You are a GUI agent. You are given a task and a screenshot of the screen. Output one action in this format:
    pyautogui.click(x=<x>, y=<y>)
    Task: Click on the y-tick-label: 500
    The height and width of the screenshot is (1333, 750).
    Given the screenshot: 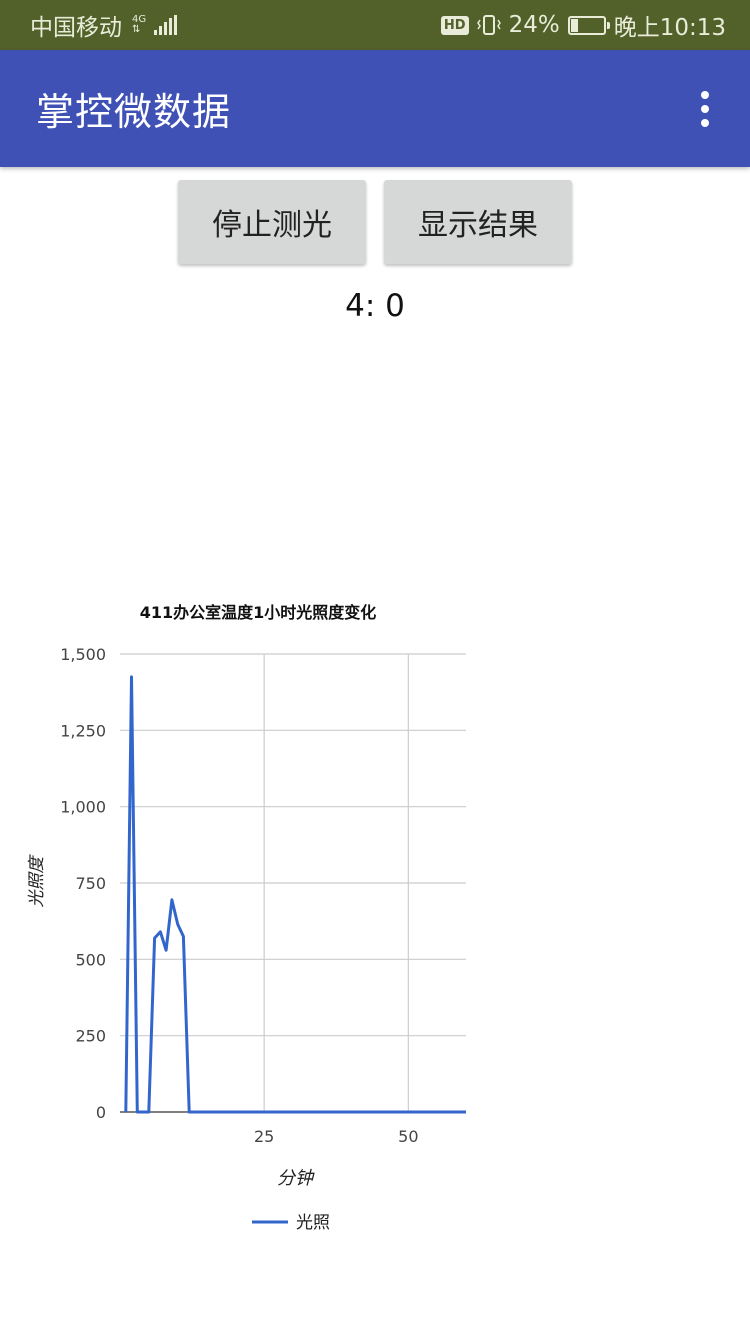 What is the action you would take?
    pyautogui.click(x=90, y=959)
    